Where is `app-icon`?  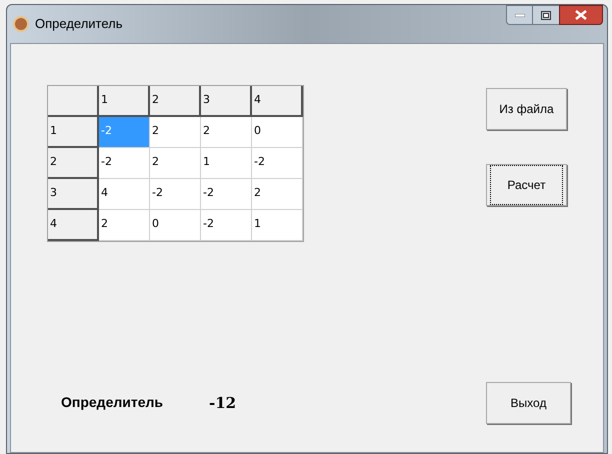 app-icon is located at coordinates (21, 24).